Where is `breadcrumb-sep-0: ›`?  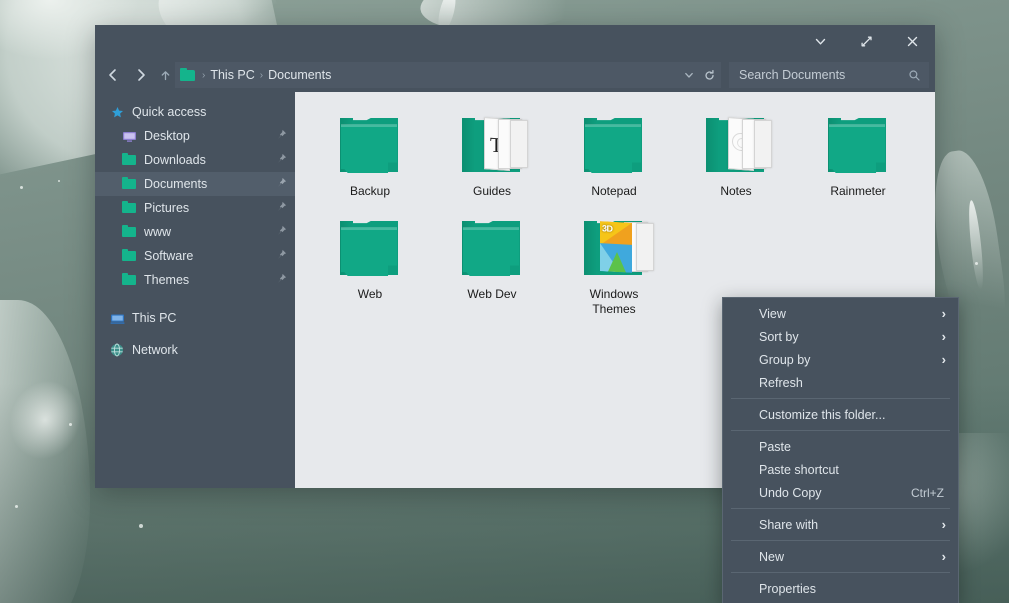 breadcrumb-sep-0: › is located at coordinates (204, 75).